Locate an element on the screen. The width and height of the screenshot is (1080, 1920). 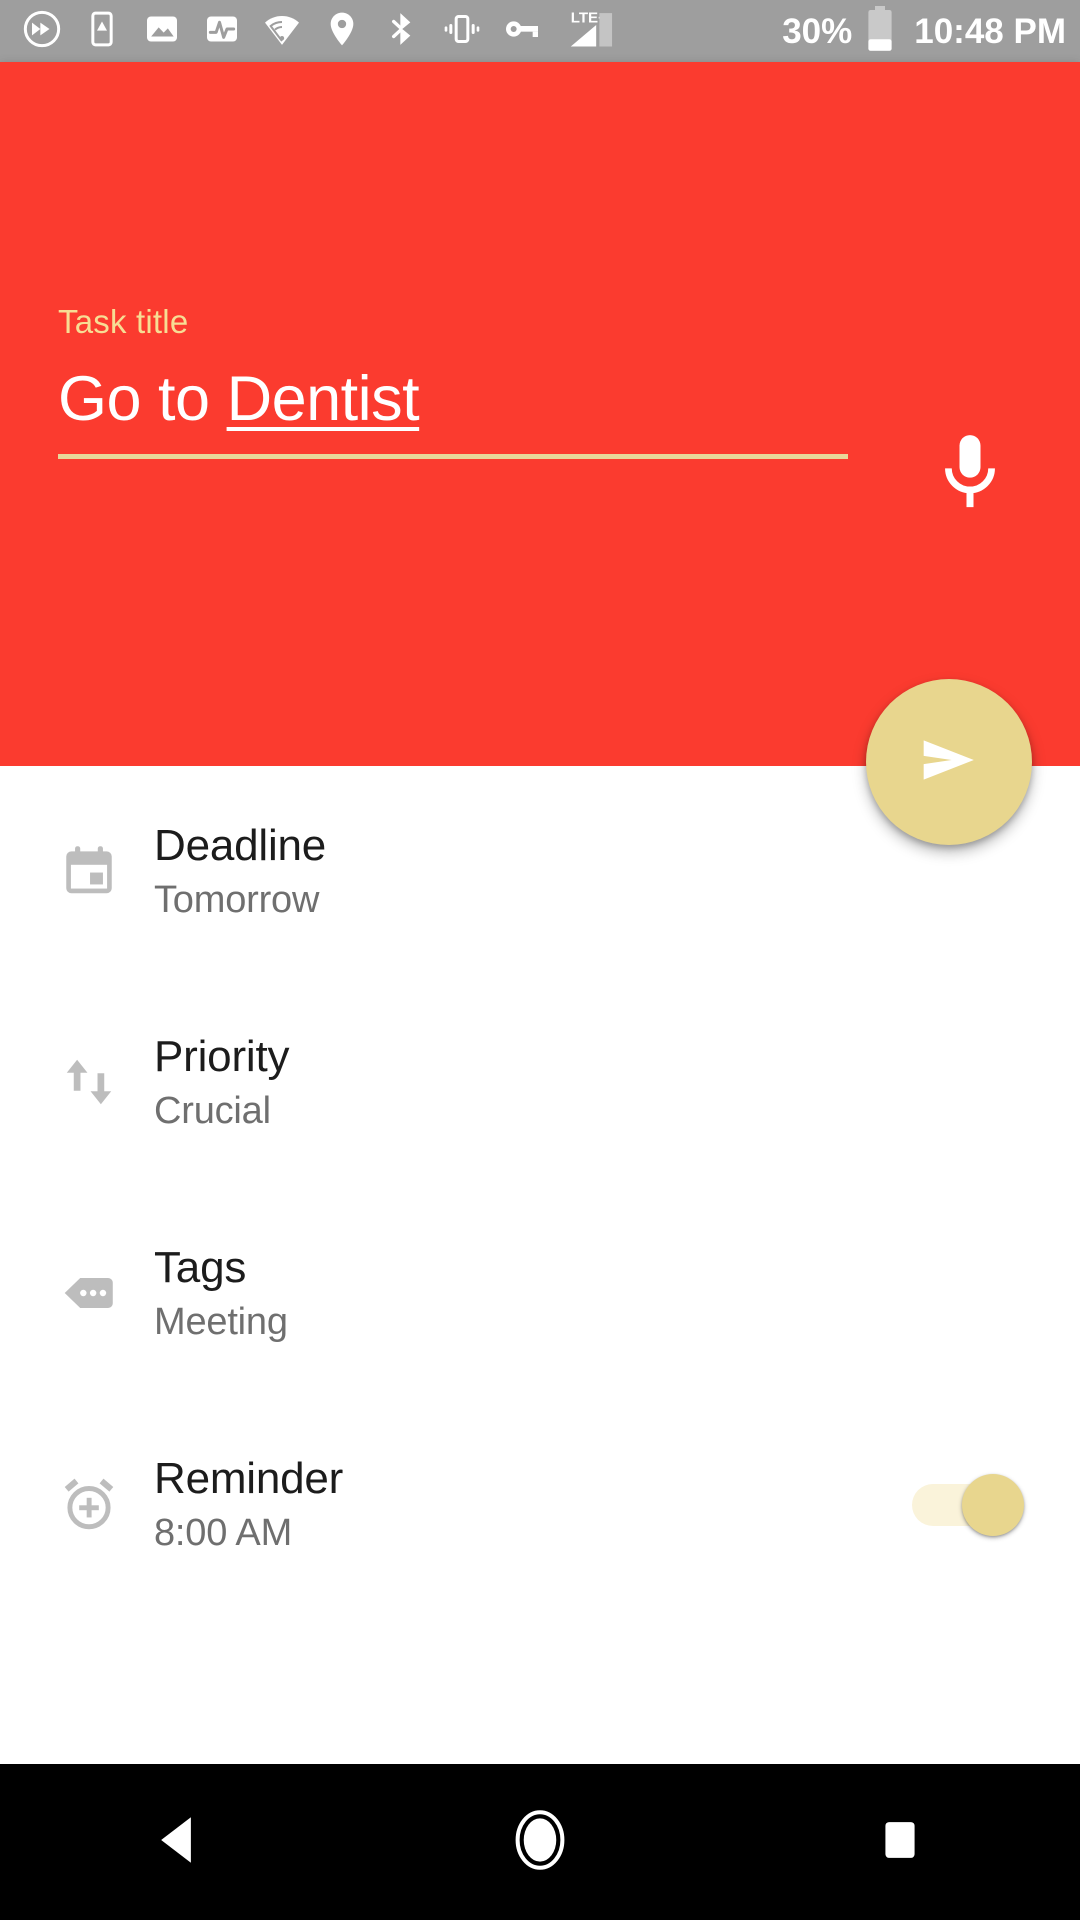
task-title-input: Go to Dentist is located at coordinates (239, 399).